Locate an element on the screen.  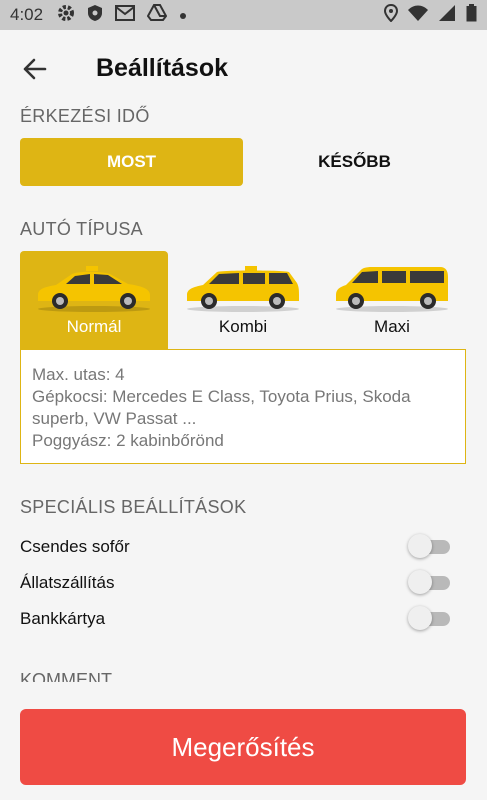
arrival-time-label: ÉRKEZÉSI IDŐ is located at coordinates (85, 116).